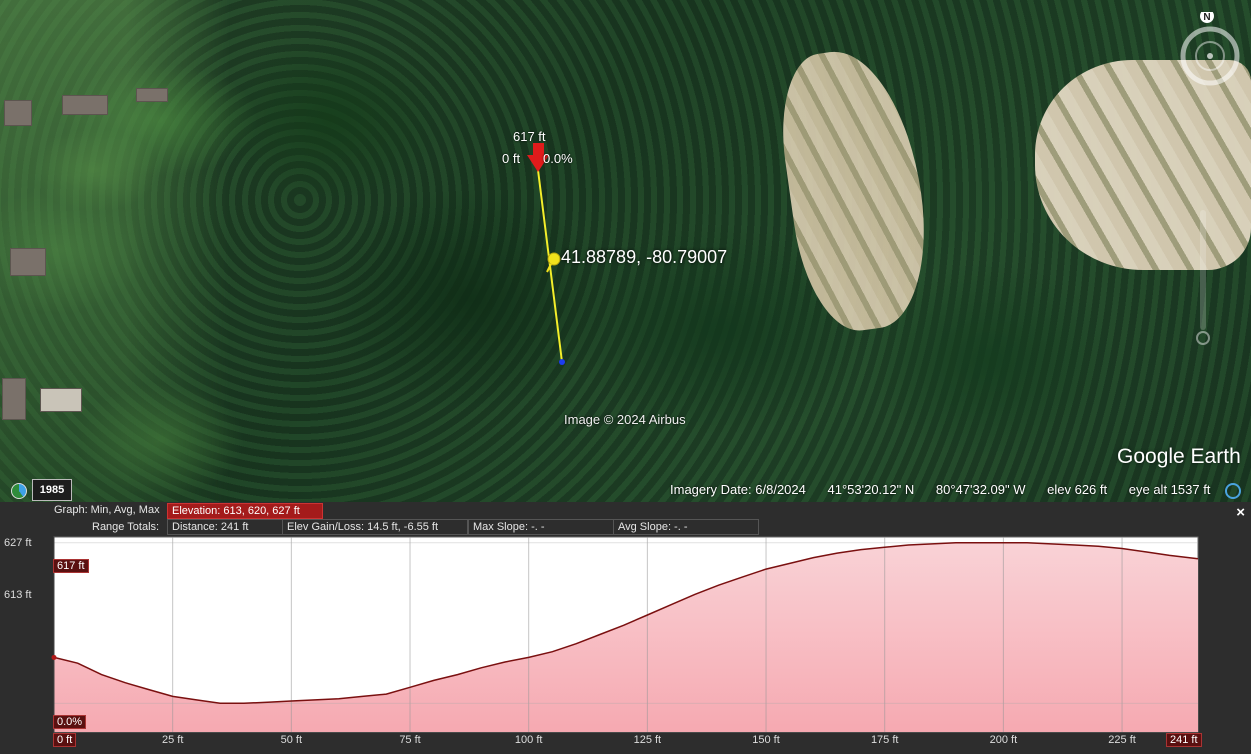 The width and height of the screenshot is (1251, 754). I want to click on cursor-slope-label: 0.0%, so click(70, 722).